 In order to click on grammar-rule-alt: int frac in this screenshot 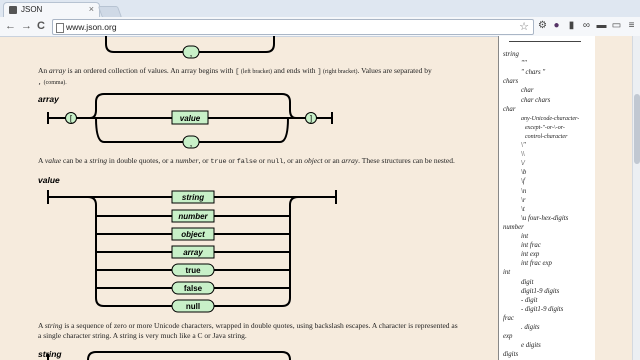, I will do `click(531, 246)`.